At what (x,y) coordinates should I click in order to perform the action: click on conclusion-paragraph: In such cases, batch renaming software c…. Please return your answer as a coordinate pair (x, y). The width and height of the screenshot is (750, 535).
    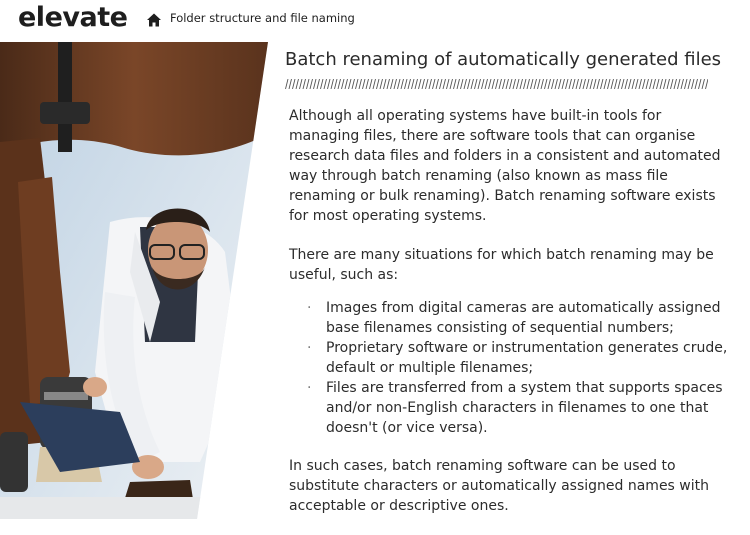
    Looking at the image, I should click on (499, 486).